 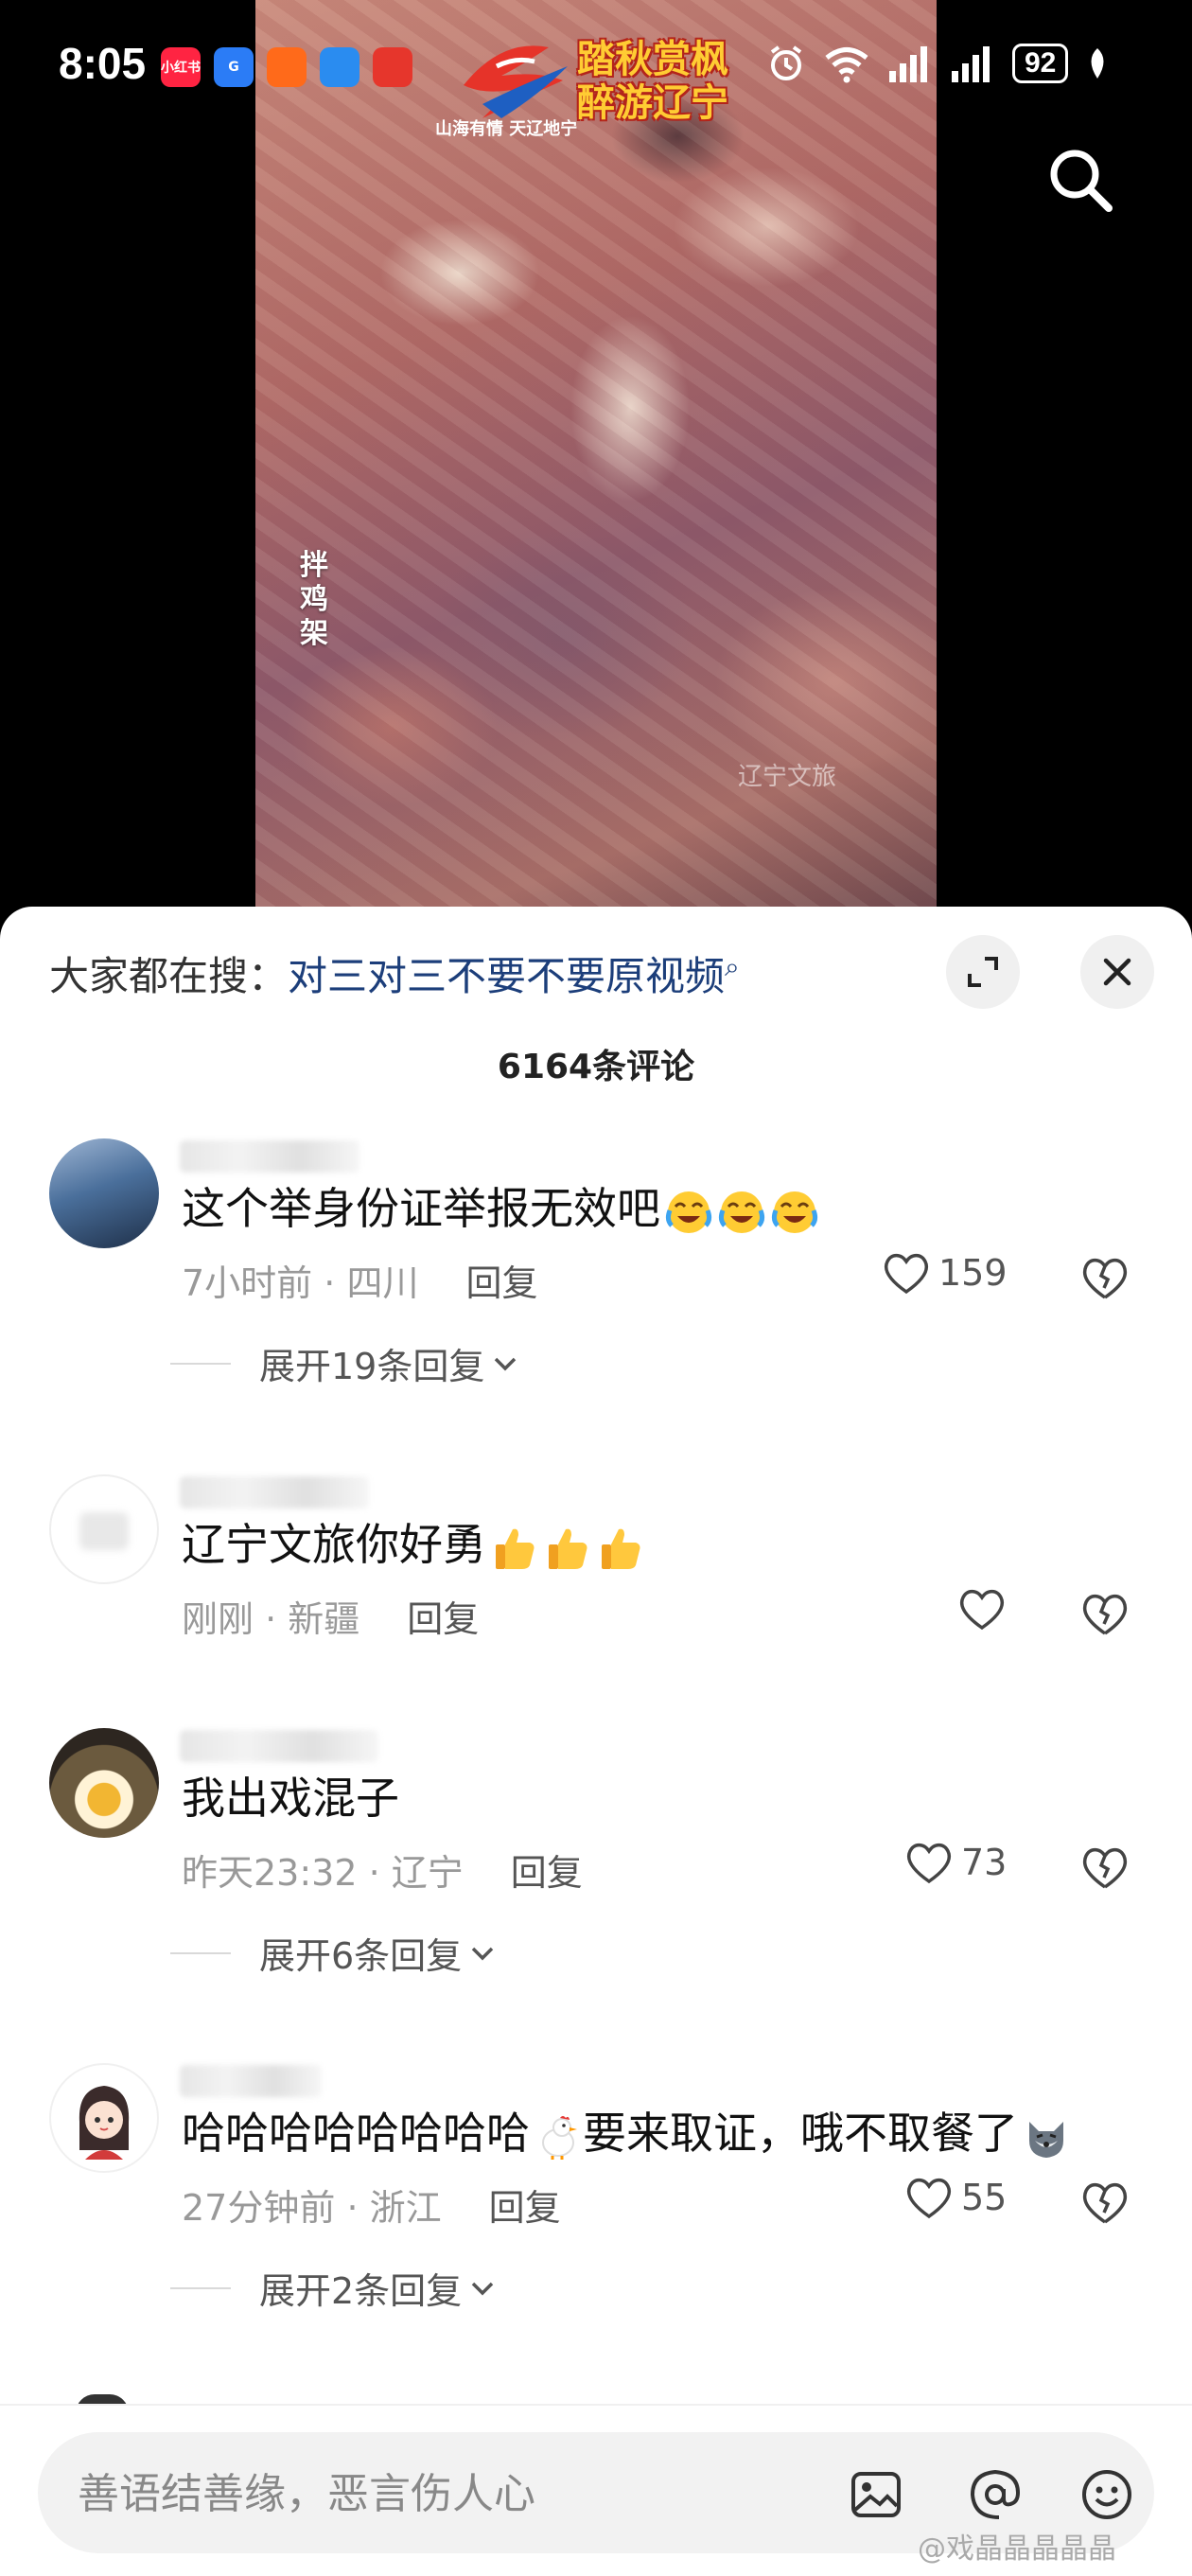 I want to click on notification-app-icons: 小红书 G, so click(x=286, y=67).